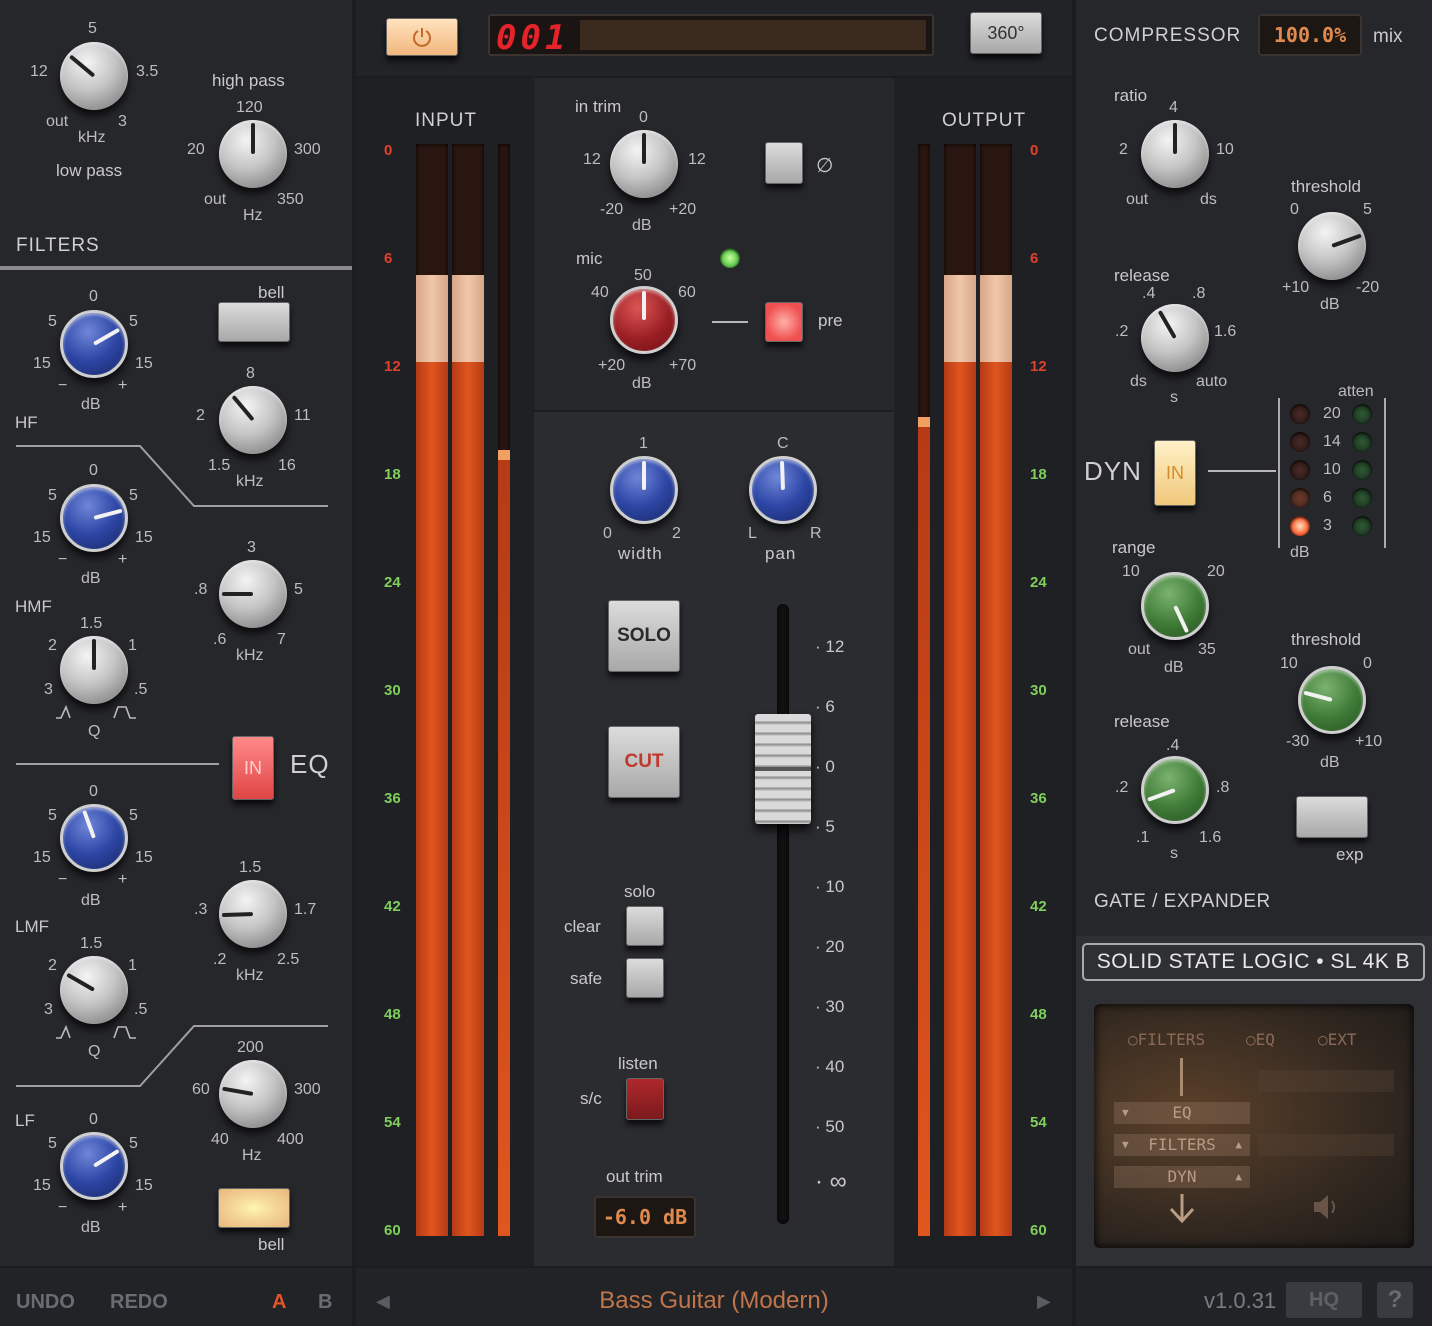  I want to click on compressor-title: COMPRESSOR, so click(1168, 35).